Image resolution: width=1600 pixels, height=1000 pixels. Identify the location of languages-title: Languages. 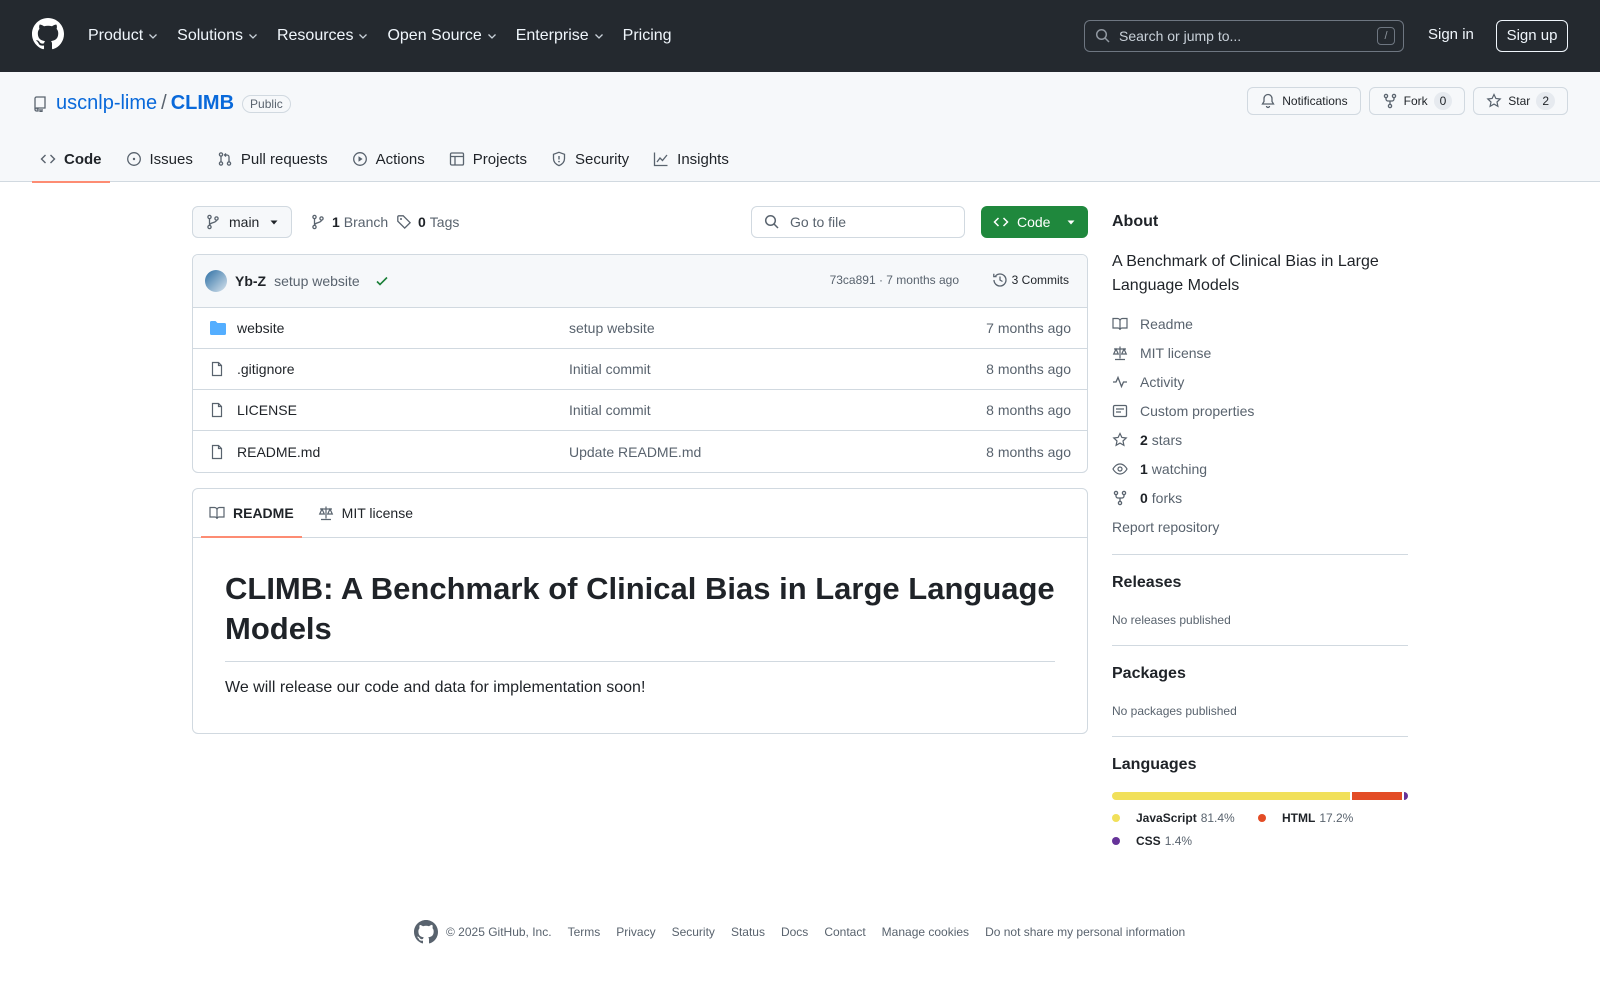
(1154, 764).